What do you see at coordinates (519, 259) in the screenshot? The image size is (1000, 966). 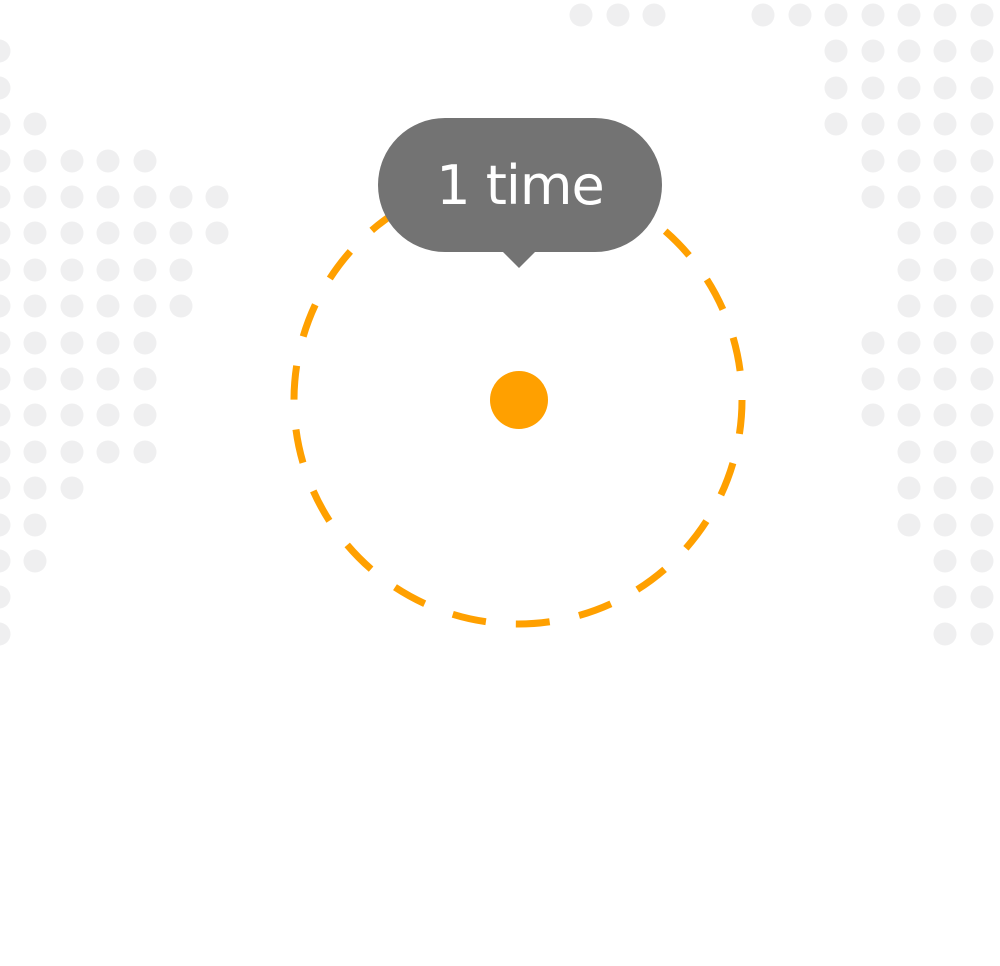 I see `tooltip-pointer` at bounding box center [519, 259].